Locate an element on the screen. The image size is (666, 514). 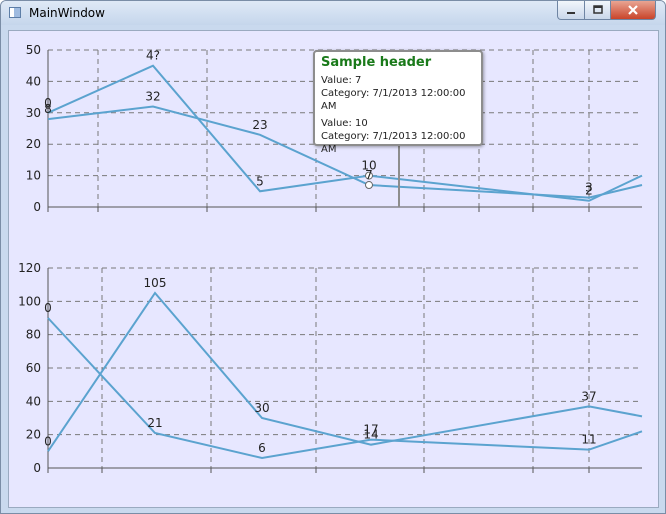
tooltip-header: Sample header is located at coordinates (376, 62).